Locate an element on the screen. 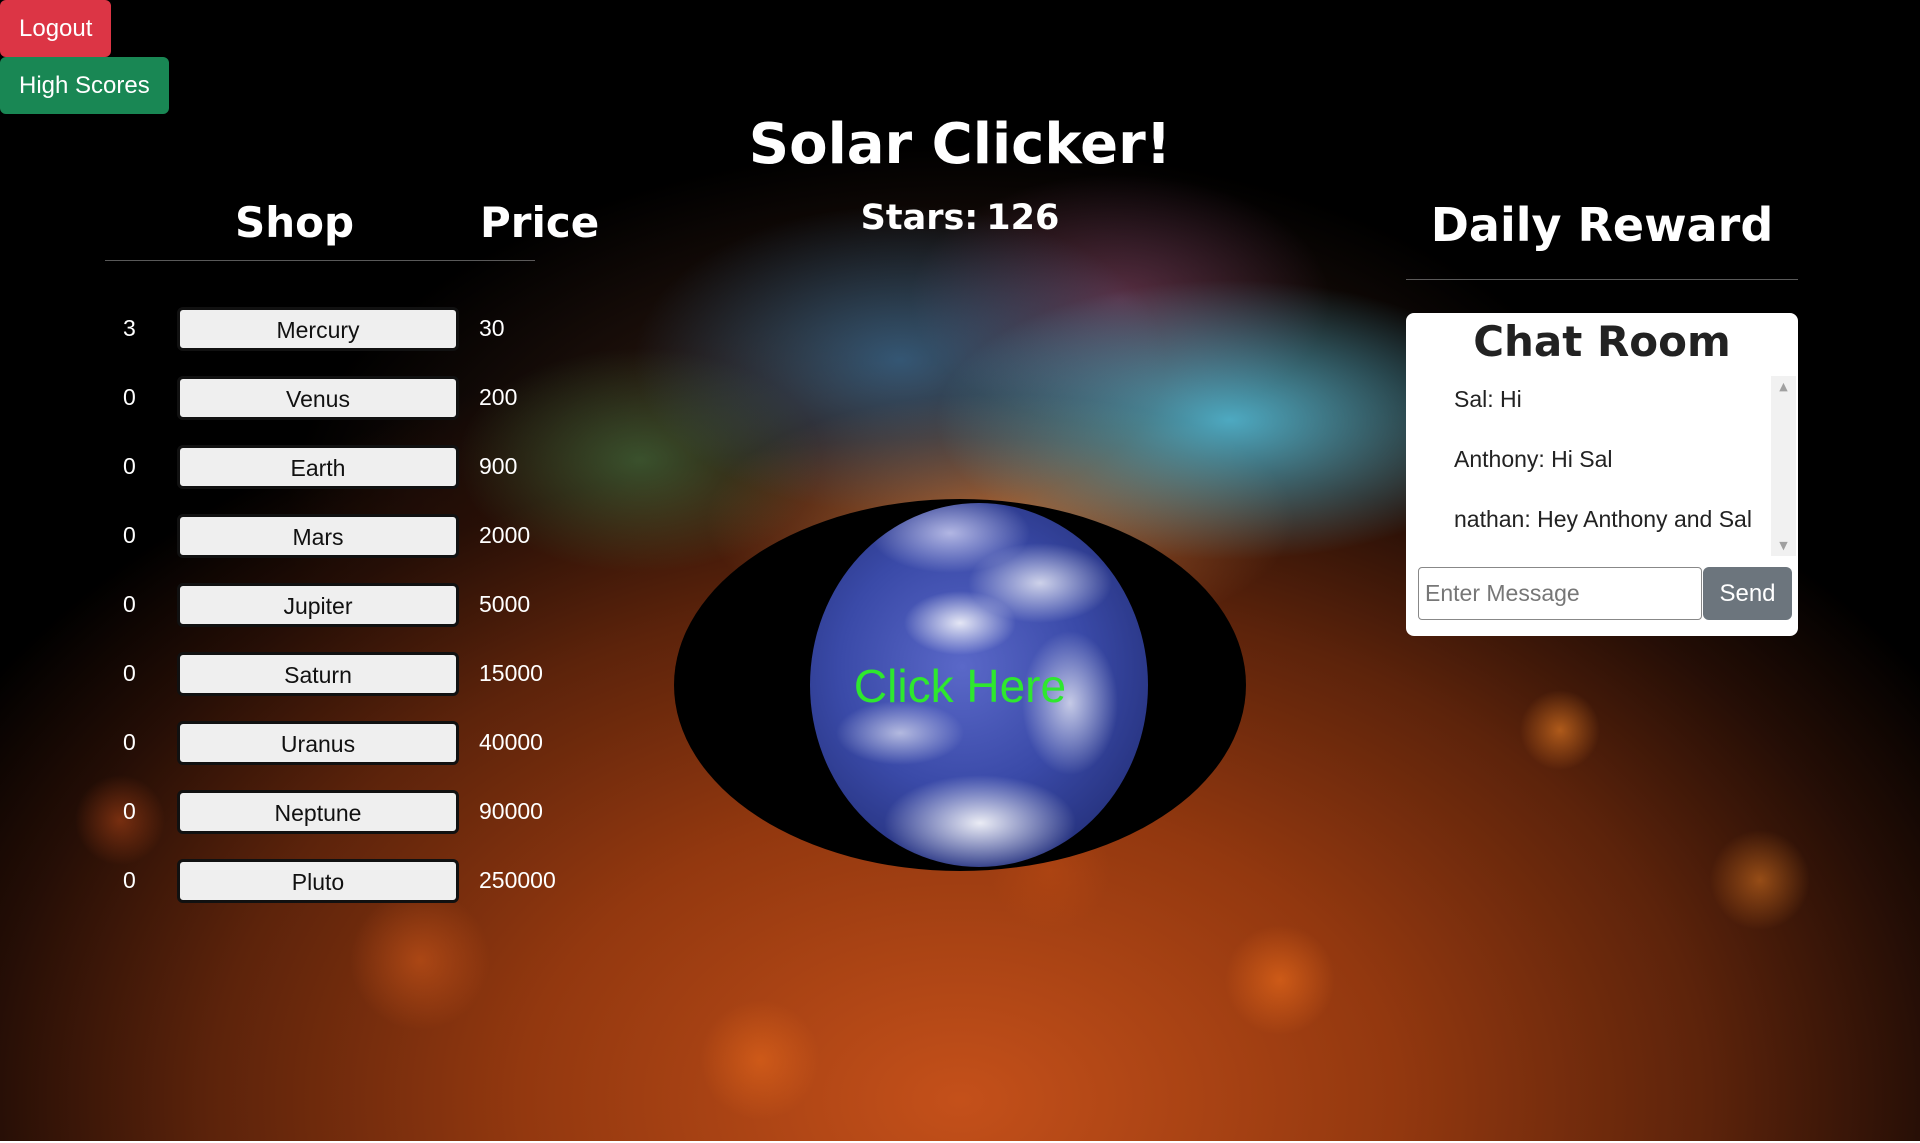 This screenshot has width=1920, height=1143. shop-row-neptune: 0 Neptune 90000 is located at coordinates (355, 812).